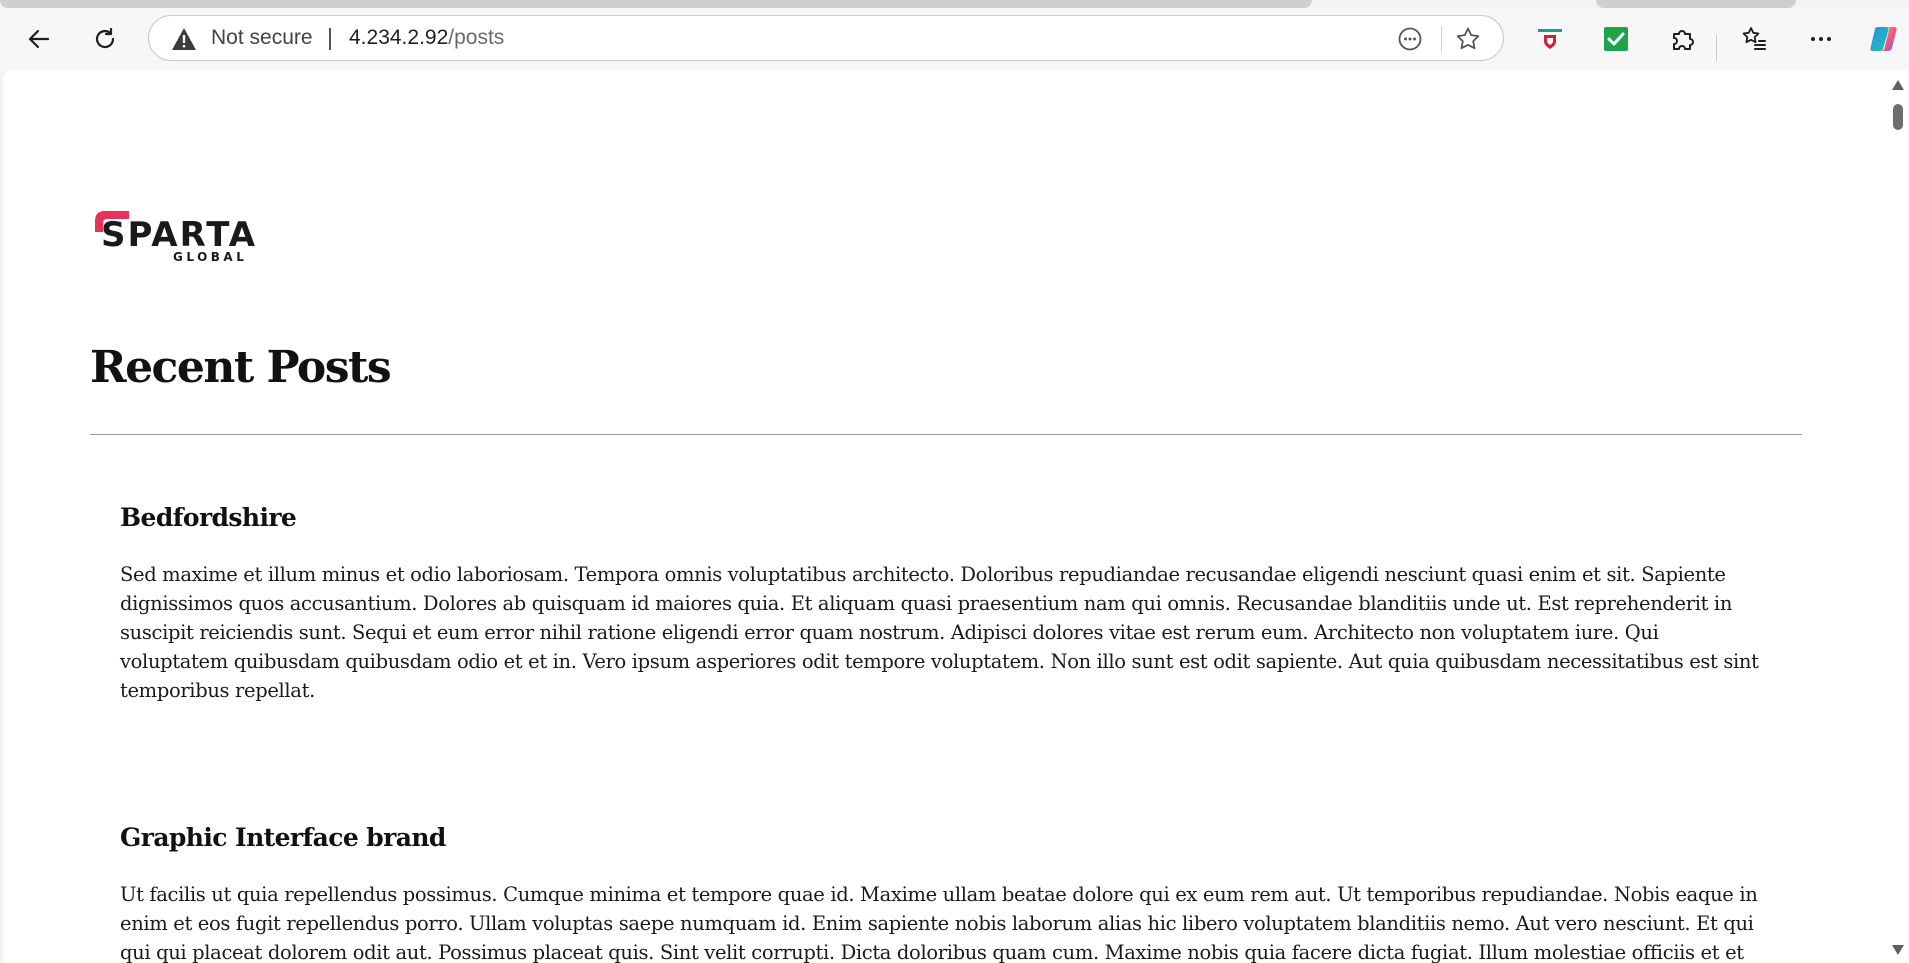 The image size is (1909, 963). What do you see at coordinates (1410, 39) in the screenshot?
I see `more-circle-icon` at bounding box center [1410, 39].